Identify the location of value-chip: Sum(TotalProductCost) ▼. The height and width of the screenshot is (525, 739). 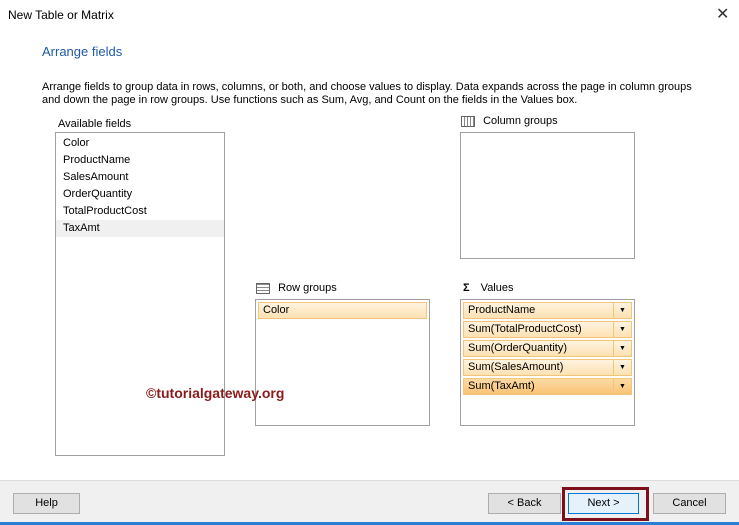
(547, 329).